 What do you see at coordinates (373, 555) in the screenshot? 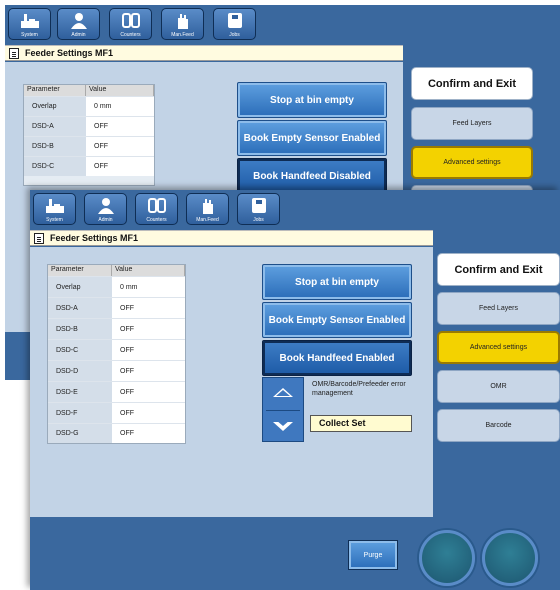
I see `purge-button: Purge` at bounding box center [373, 555].